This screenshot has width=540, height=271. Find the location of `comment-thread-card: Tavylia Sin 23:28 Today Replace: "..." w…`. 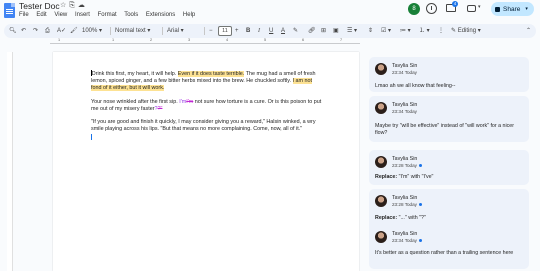

comment-thread-card: Tavylia Sin 23:28 Today Replace: "..." w… is located at coordinates (449, 229).